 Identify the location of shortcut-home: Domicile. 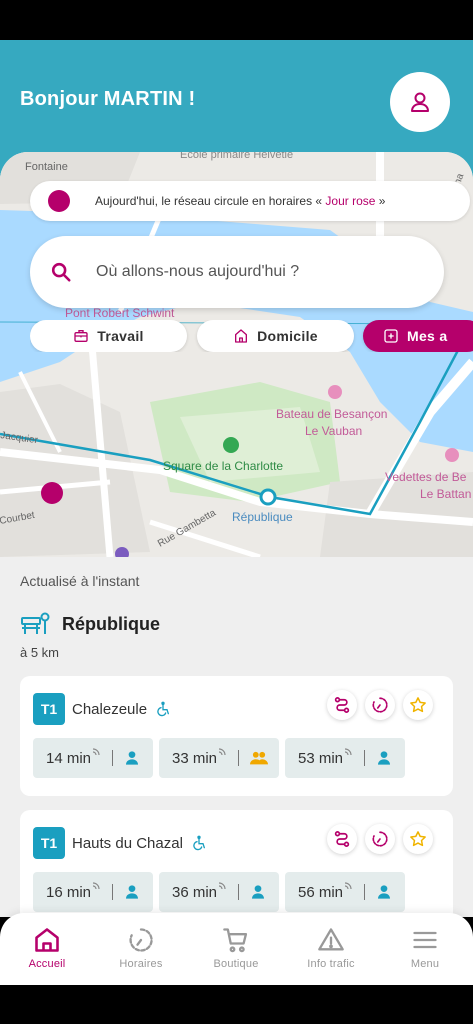
(275, 336).